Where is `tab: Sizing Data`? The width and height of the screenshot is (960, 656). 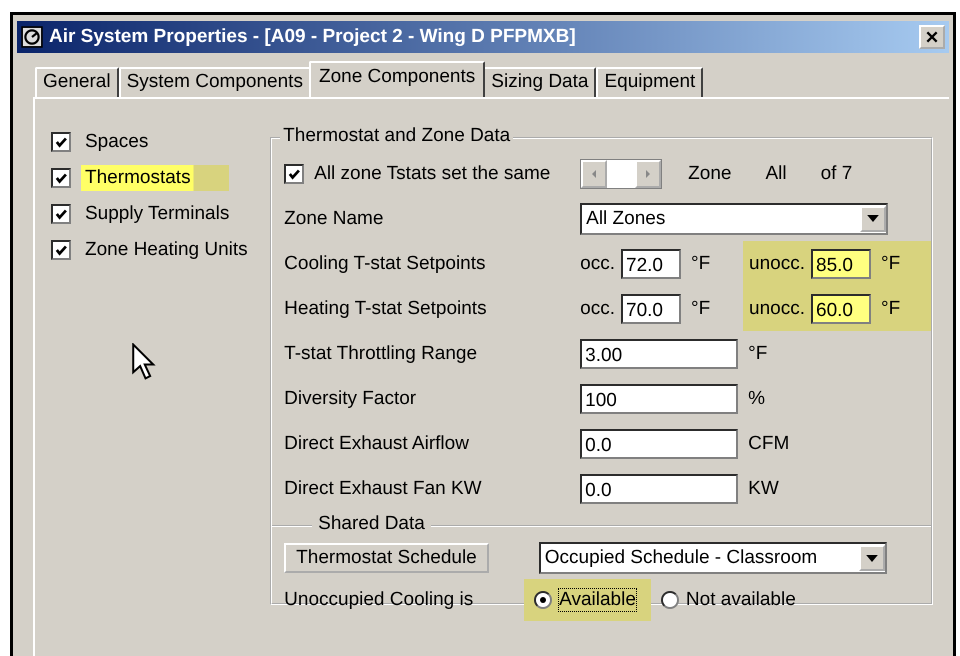
tab: Sizing Data is located at coordinates (539, 82).